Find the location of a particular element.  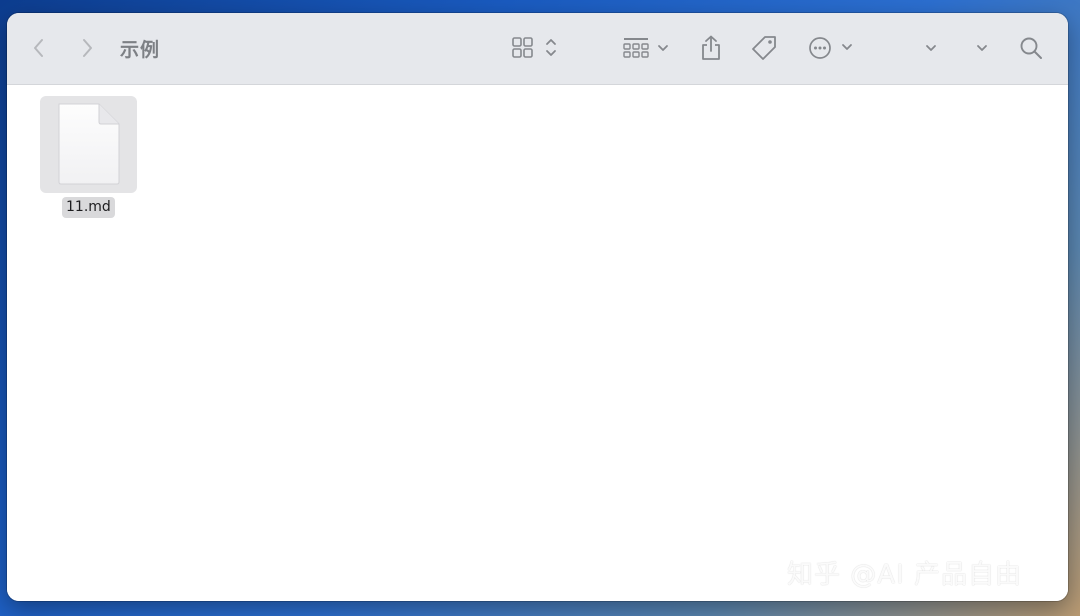

tag-icon is located at coordinates (764, 48).